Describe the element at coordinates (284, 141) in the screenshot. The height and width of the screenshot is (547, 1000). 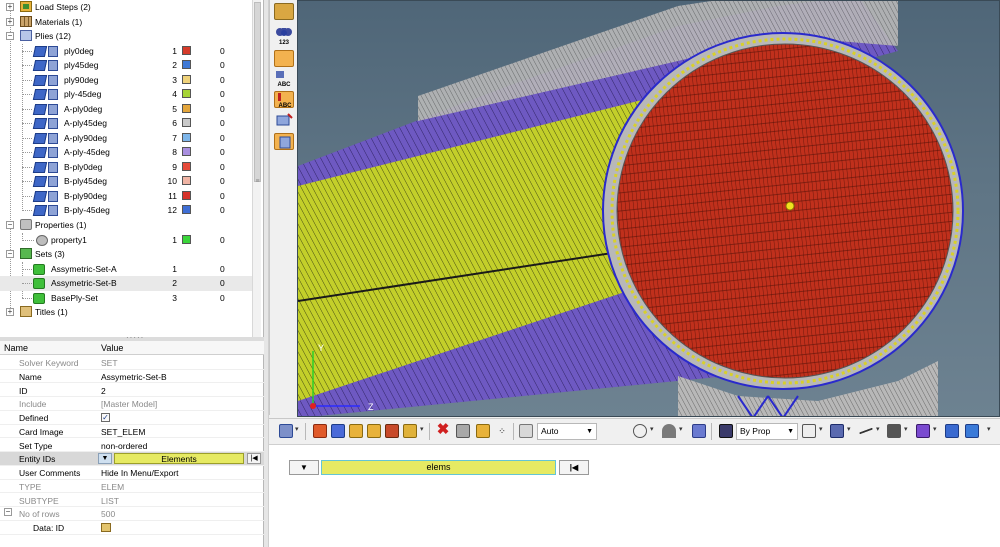
I see `section-plane-icon` at that location.